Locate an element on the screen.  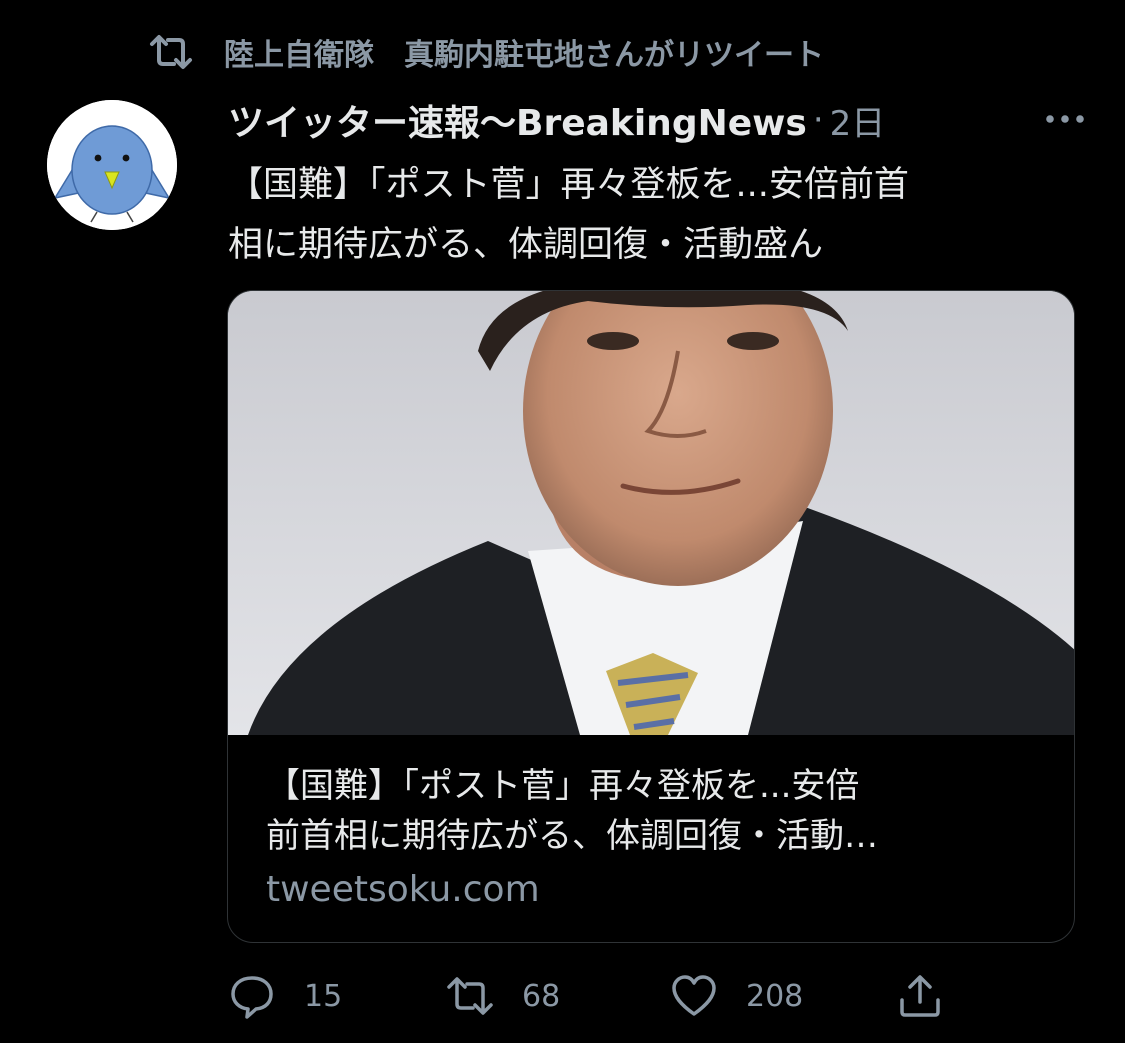
tweet-timestamp: 2日 is located at coordinates (858, 120).